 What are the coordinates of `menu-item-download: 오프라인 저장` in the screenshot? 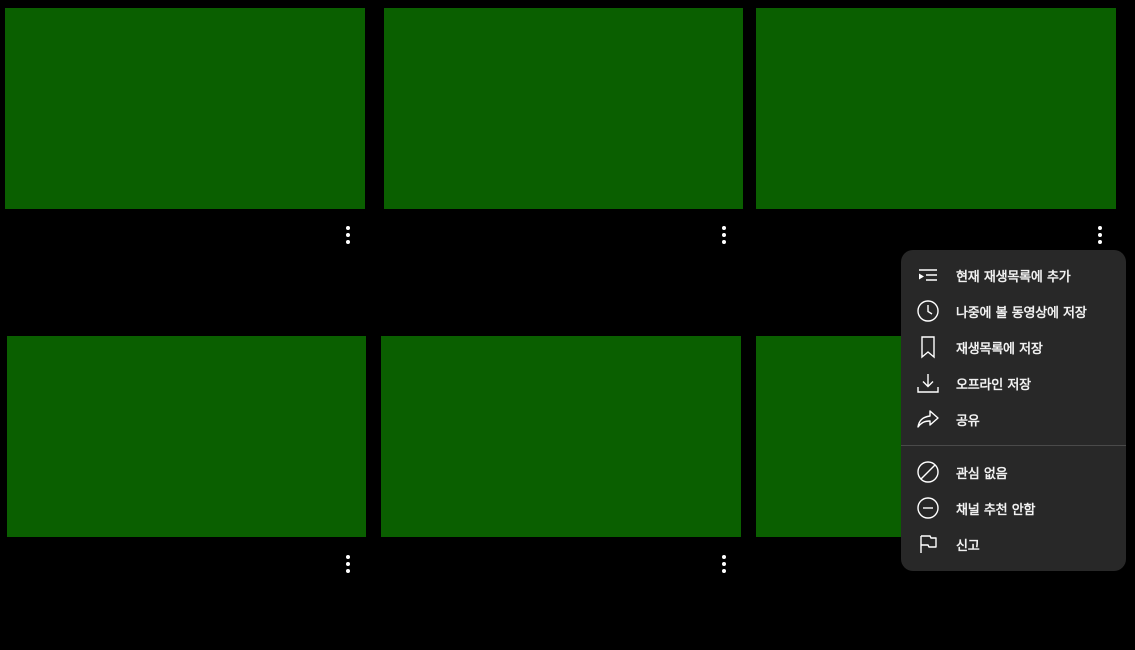 It's located at (1013, 383).